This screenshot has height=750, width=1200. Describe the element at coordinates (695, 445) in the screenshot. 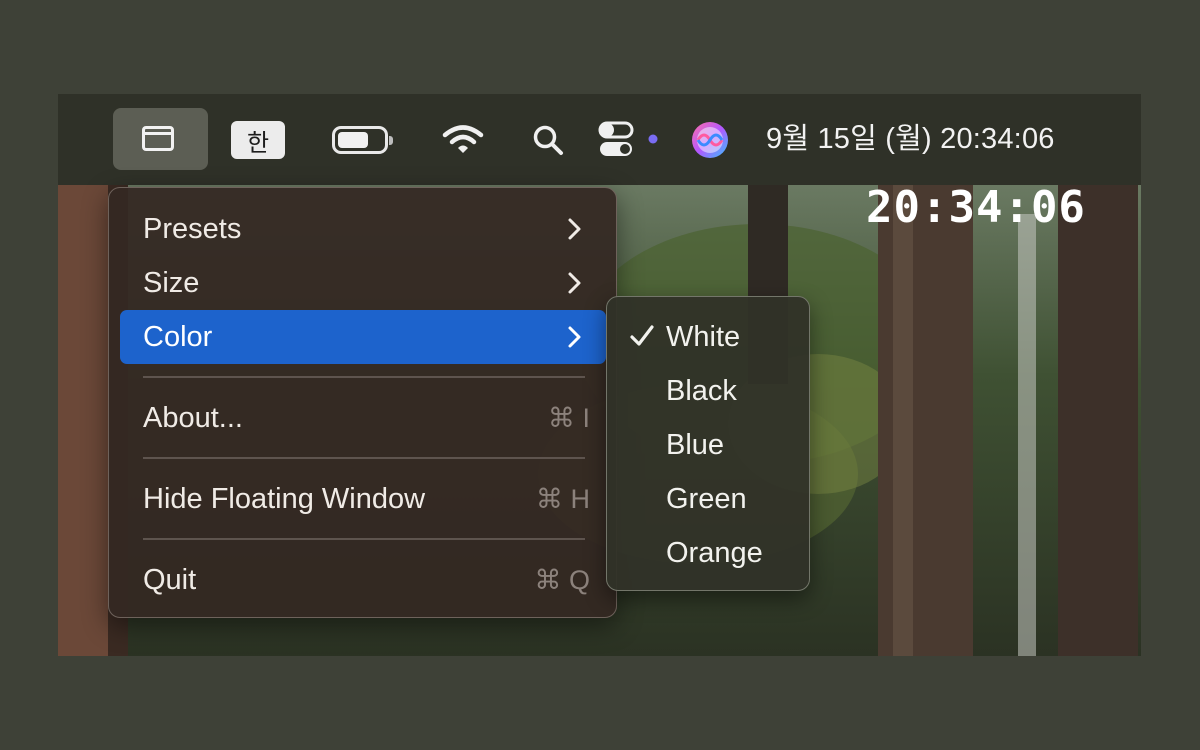

I see `color-option-label: Blue` at that location.